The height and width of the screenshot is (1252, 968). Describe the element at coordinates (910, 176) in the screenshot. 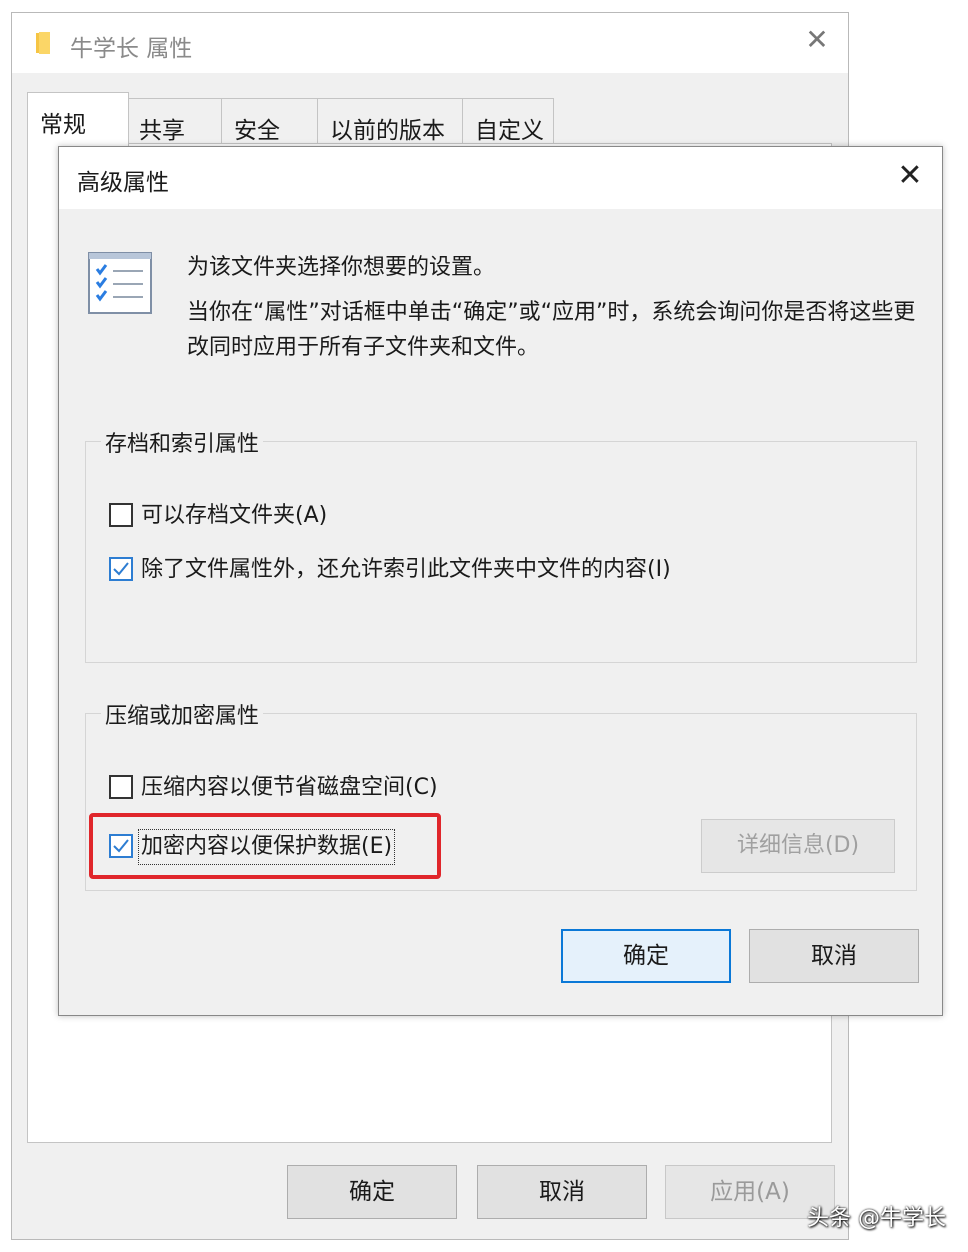

I see `dialog-close-icon: ✕` at that location.